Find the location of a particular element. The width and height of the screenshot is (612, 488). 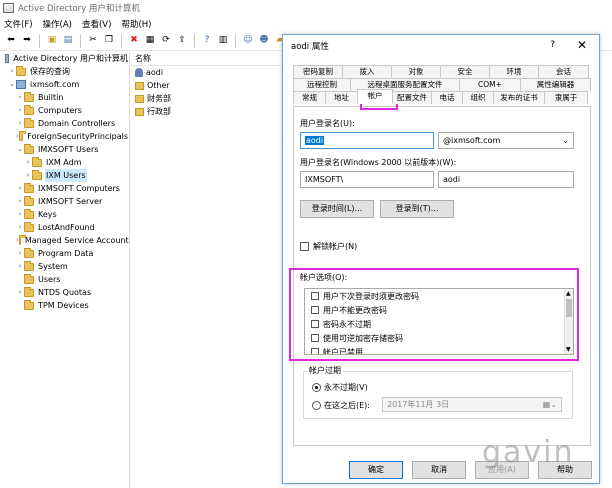

tab-general: 常规 is located at coordinates (309, 97).